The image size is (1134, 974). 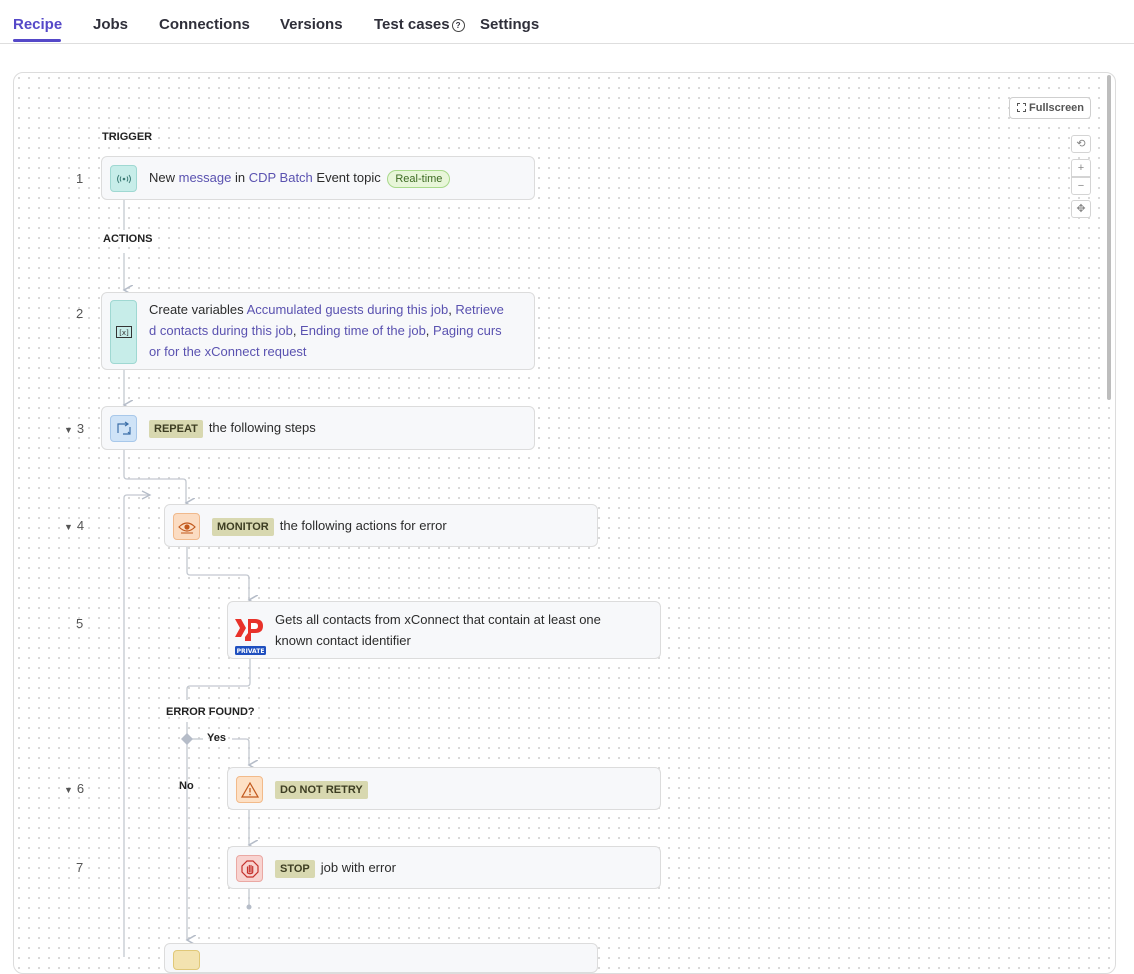 I want to click on yes-branch-label: Yes, so click(x=216, y=738).